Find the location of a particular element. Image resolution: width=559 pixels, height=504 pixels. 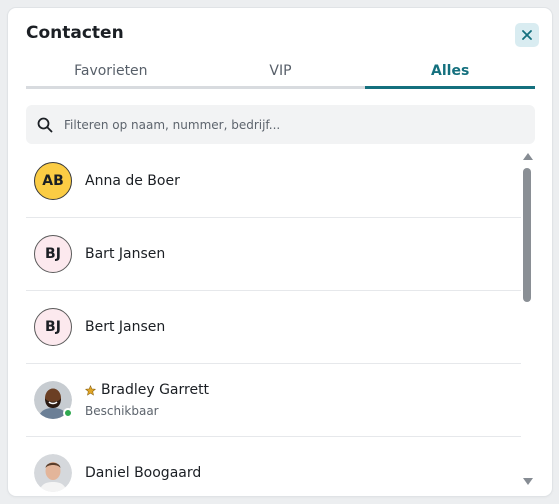

search-icon is located at coordinates (45, 124).